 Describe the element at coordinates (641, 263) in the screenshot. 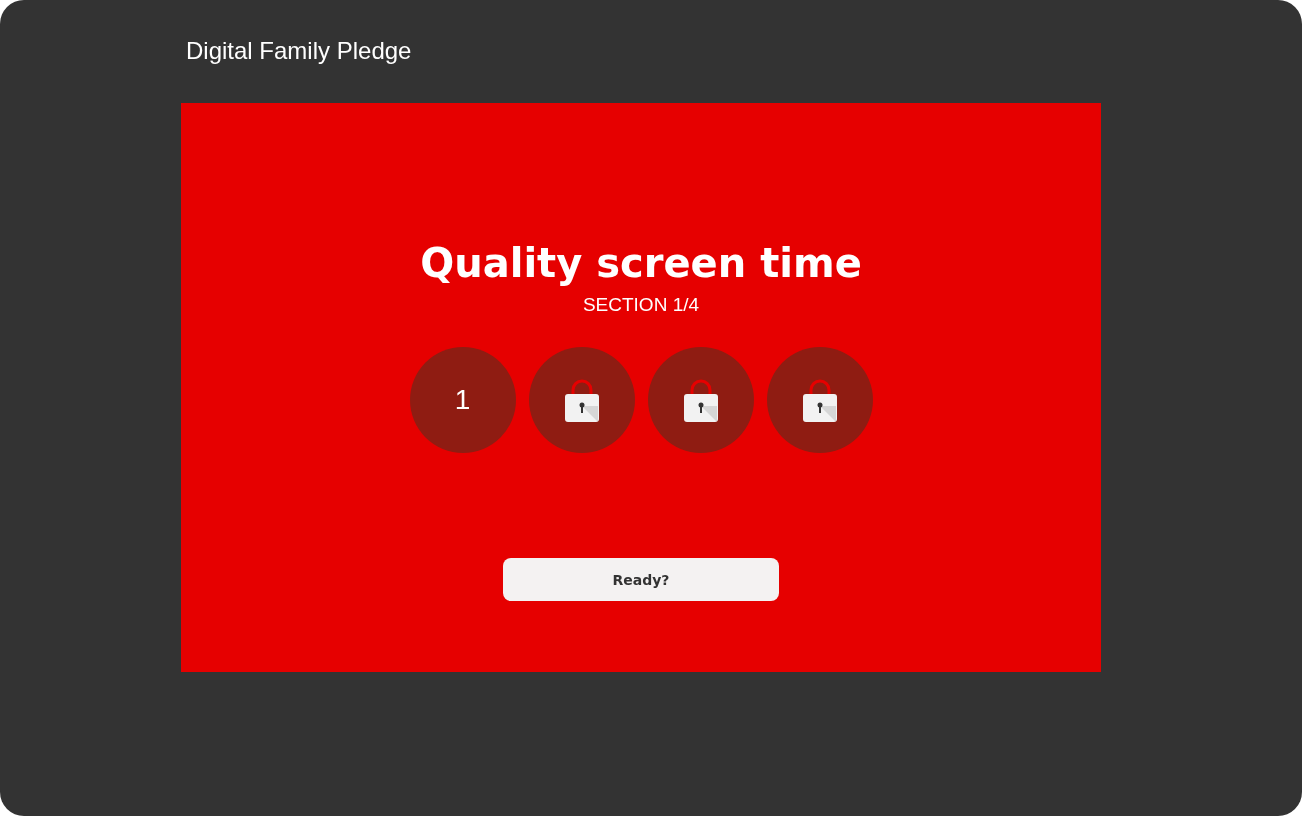

I see `heading: Quality screen time` at that location.